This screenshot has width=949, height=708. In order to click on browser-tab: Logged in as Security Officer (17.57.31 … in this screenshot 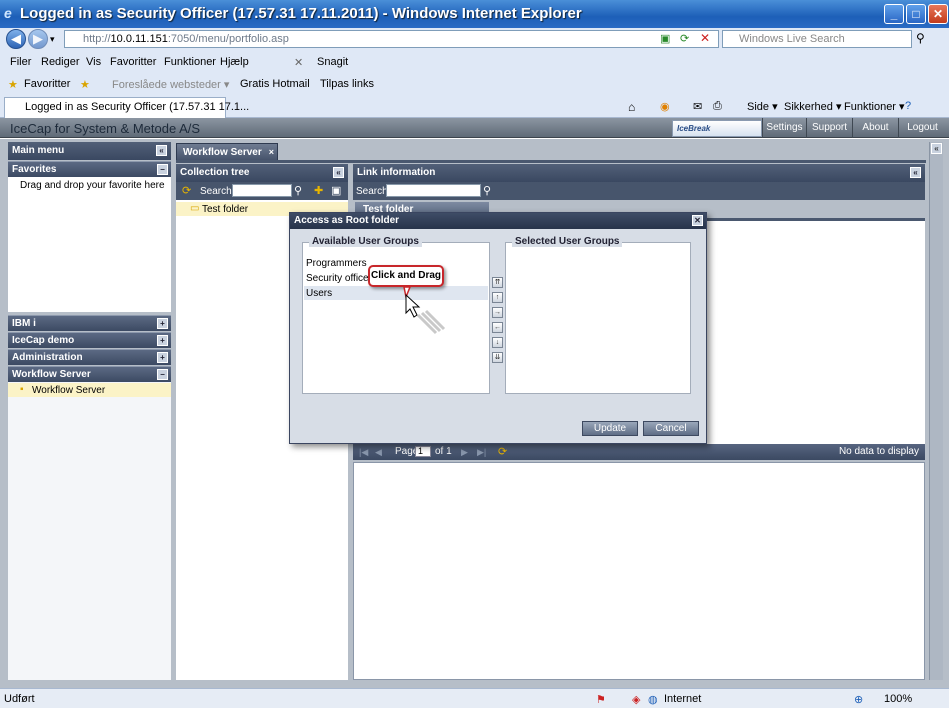, I will do `click(126, 107)`.